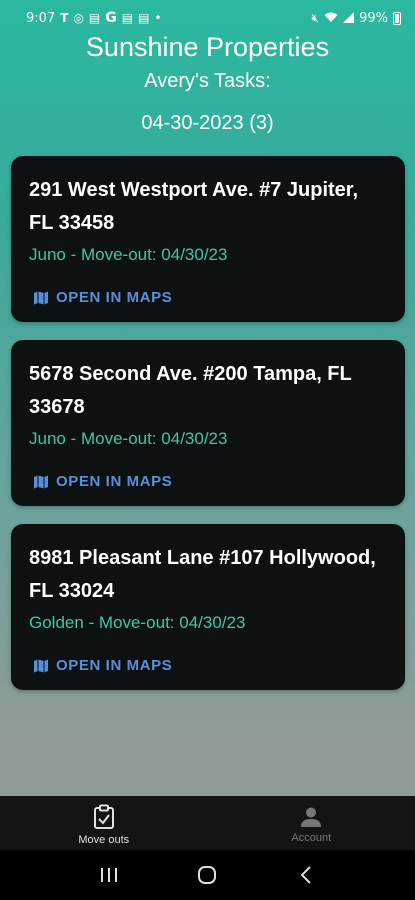  I want to click on carrier-icon: T, so click(64, 18).